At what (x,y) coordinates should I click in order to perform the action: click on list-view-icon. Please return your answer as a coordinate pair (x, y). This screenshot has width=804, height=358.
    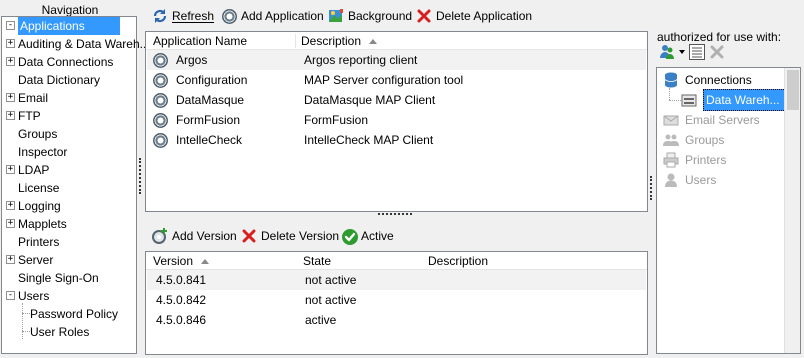
    Looking at the image, I should click on (697, 52).